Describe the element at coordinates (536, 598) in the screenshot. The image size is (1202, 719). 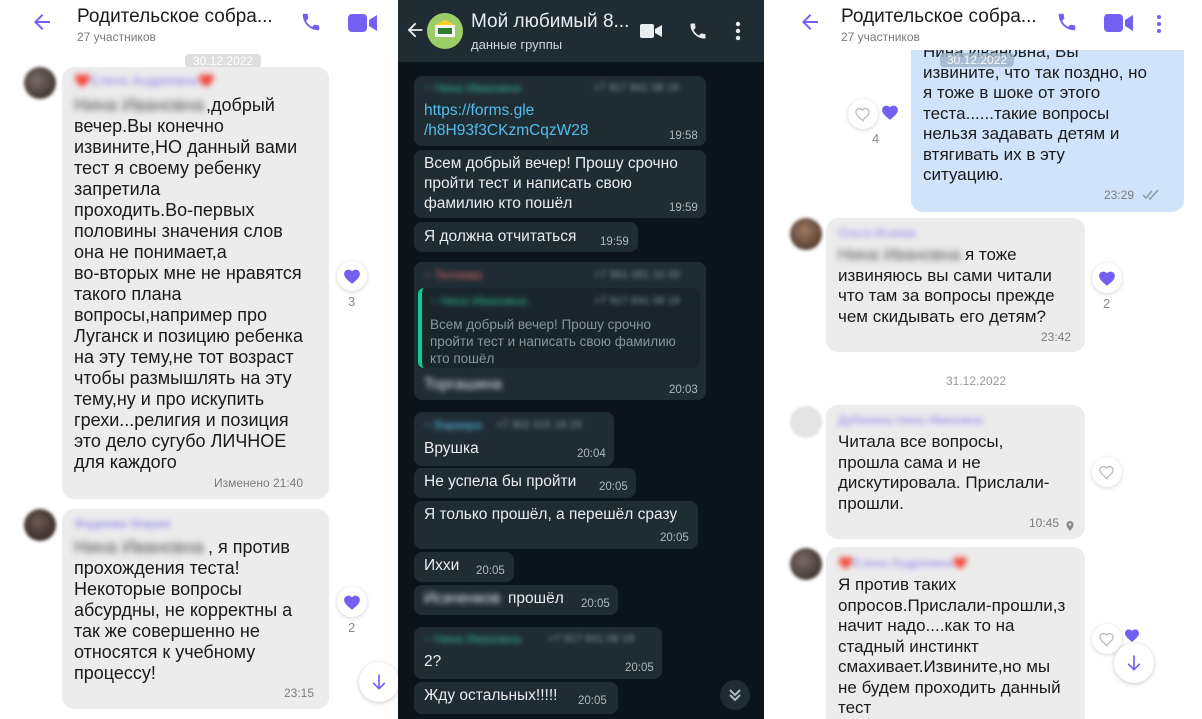
I see `message-text: прошёл` at that location.